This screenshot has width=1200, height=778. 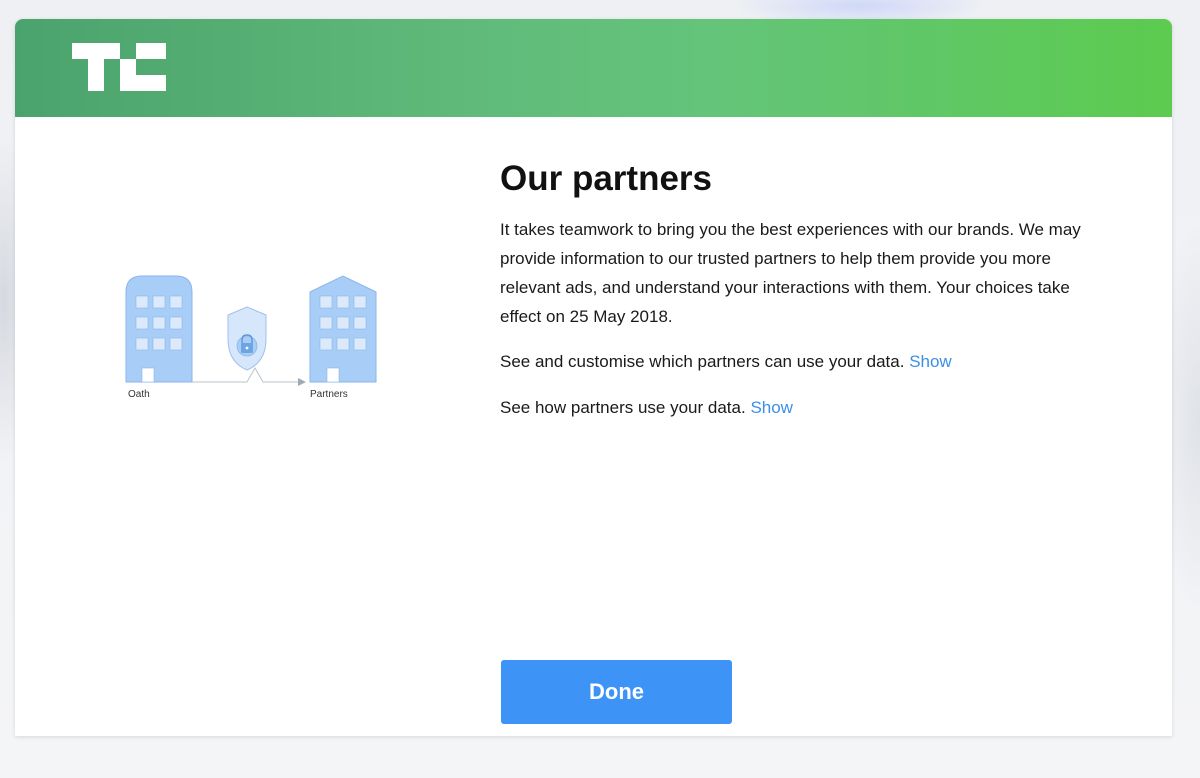 I want to click on show-partners-link: Show, so click(x=930, y=361).